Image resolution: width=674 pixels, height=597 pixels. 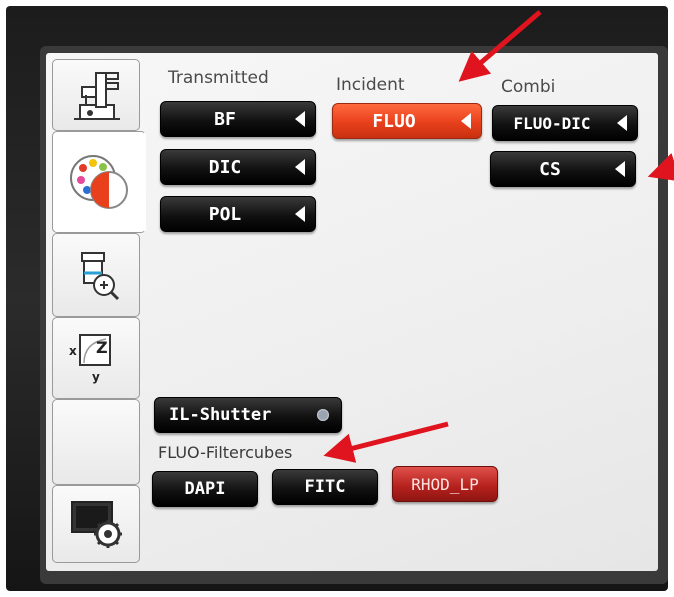 What do you see at coordinates (73, 351) in the screenshot?
I see `x-axis-label: x` at bounding box center [73, 351].